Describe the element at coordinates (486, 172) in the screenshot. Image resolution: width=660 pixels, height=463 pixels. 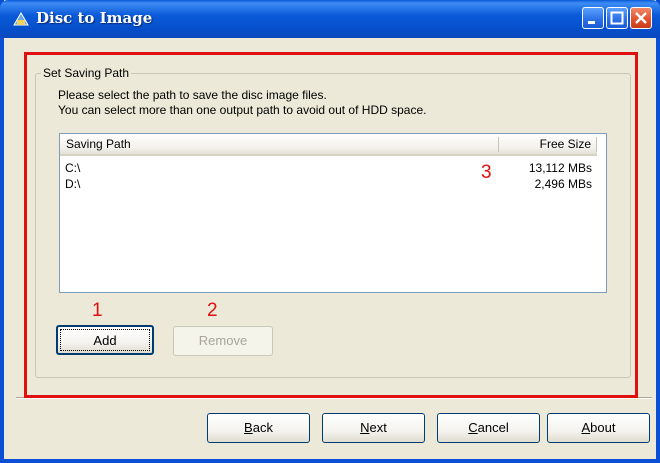
I see `annotation-marker-3: 3` at that location.